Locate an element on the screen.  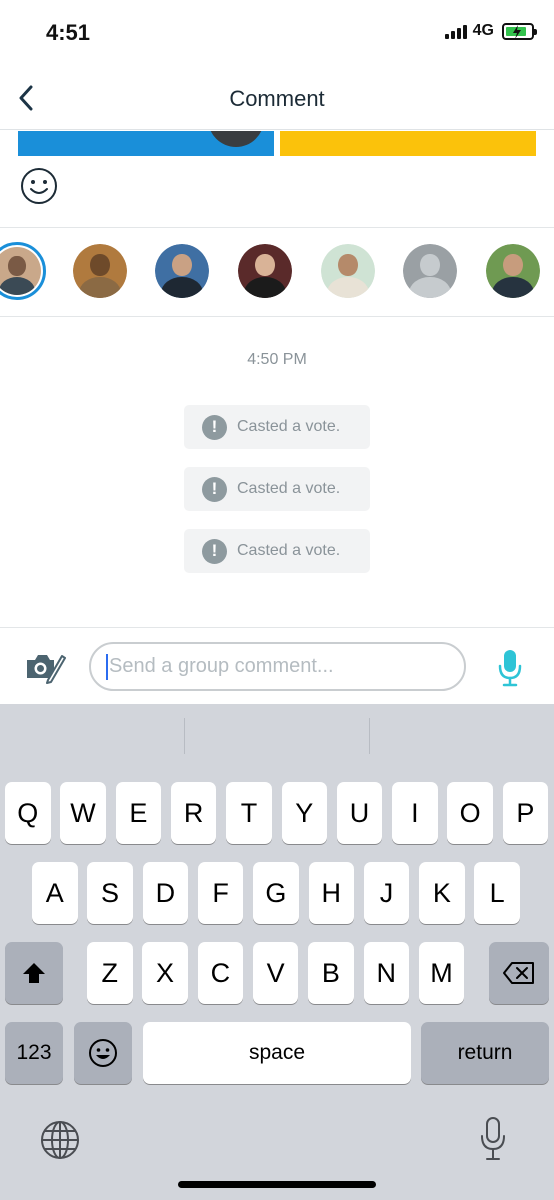
key-o: O is located at coordinates (470, 813).